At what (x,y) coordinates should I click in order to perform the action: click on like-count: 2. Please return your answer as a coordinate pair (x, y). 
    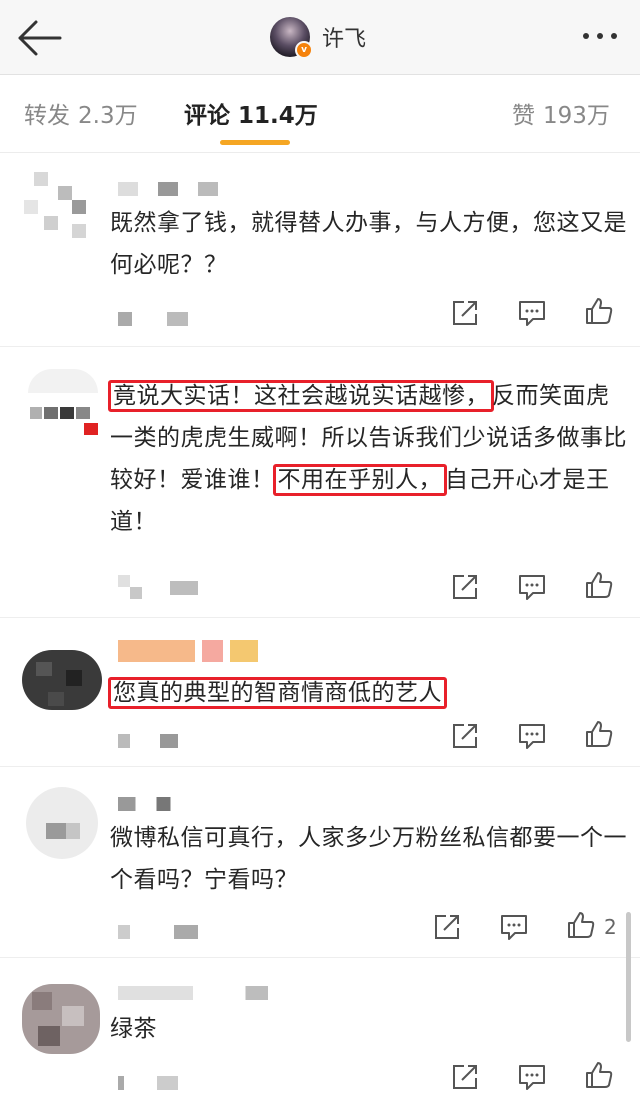
    Looking at the image, I should click on (610, 927).